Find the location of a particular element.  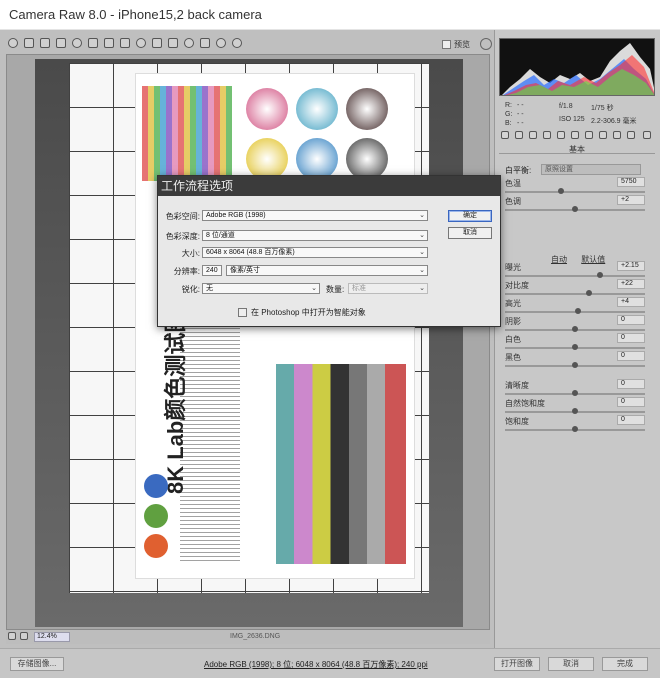

slider-label: 曝光 is located at coordinates (513, 267).